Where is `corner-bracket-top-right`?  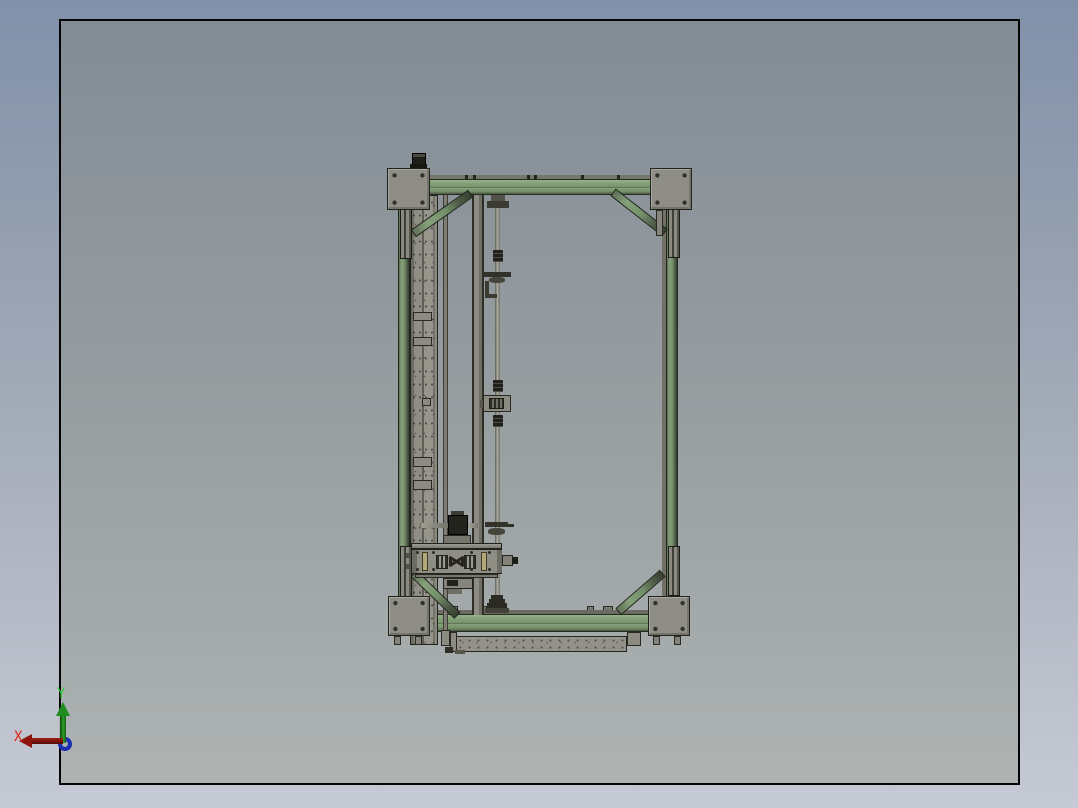
corner-bracket-top-right is located at coordinates (674, 233).